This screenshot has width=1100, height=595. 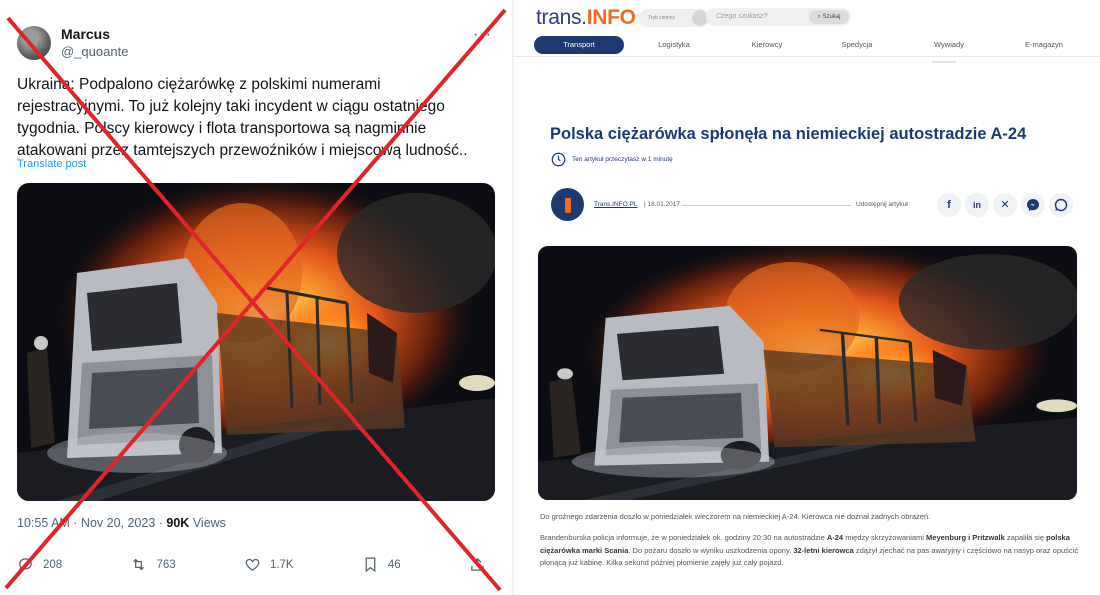 What do you see at coordinates (622, 159) in the screenshot?
I see `read-time-label: Ten artykuł przeczytasz w 1 minutę` at bounding box center [622, 159].